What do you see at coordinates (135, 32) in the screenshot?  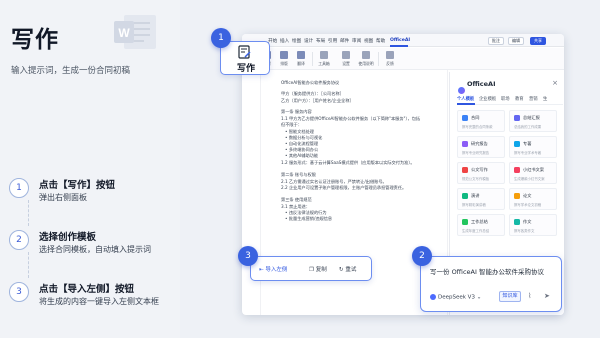 I see `word-logo-icon: W` at bounding box center [135, 32].